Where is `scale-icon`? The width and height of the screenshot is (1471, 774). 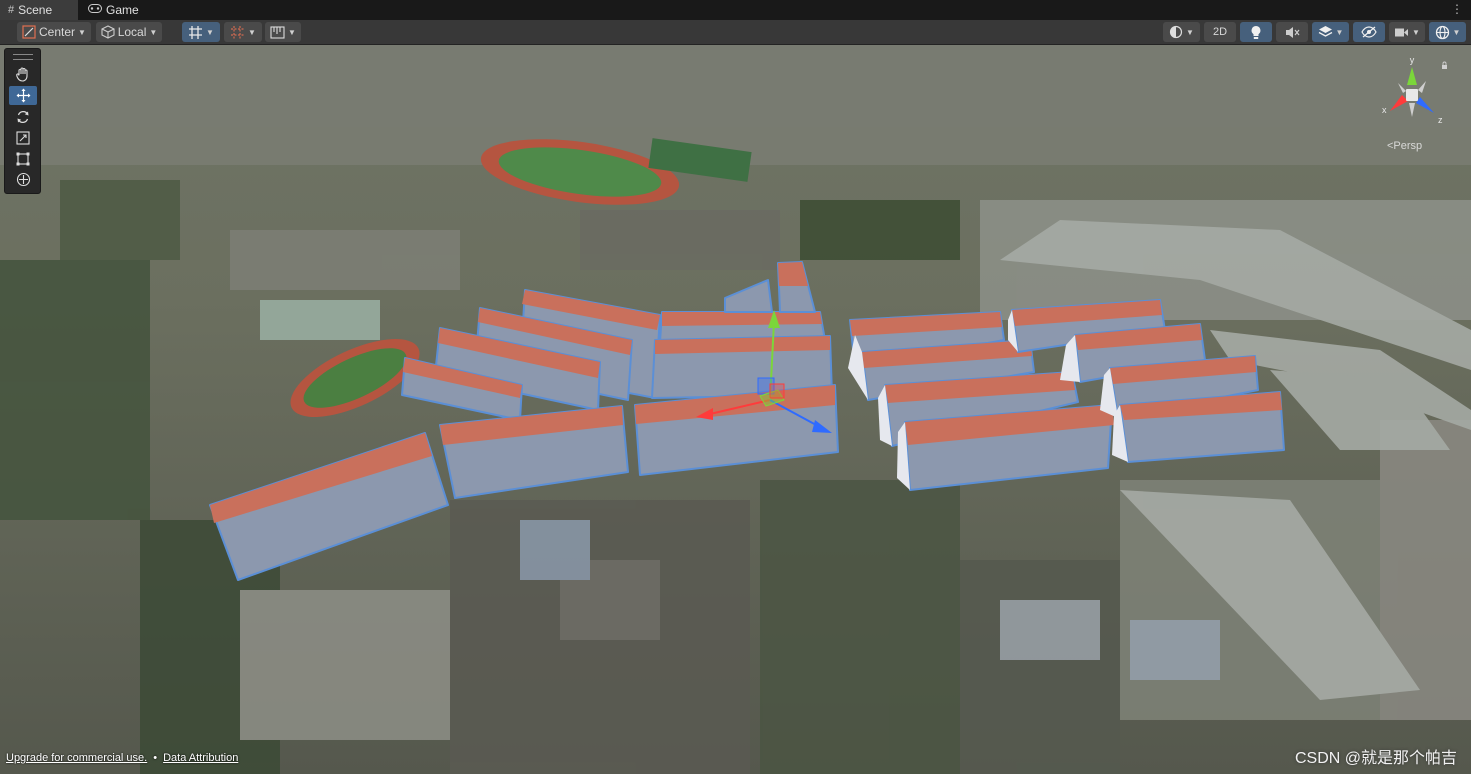
scale-icon is located at coordinates (23, 137).